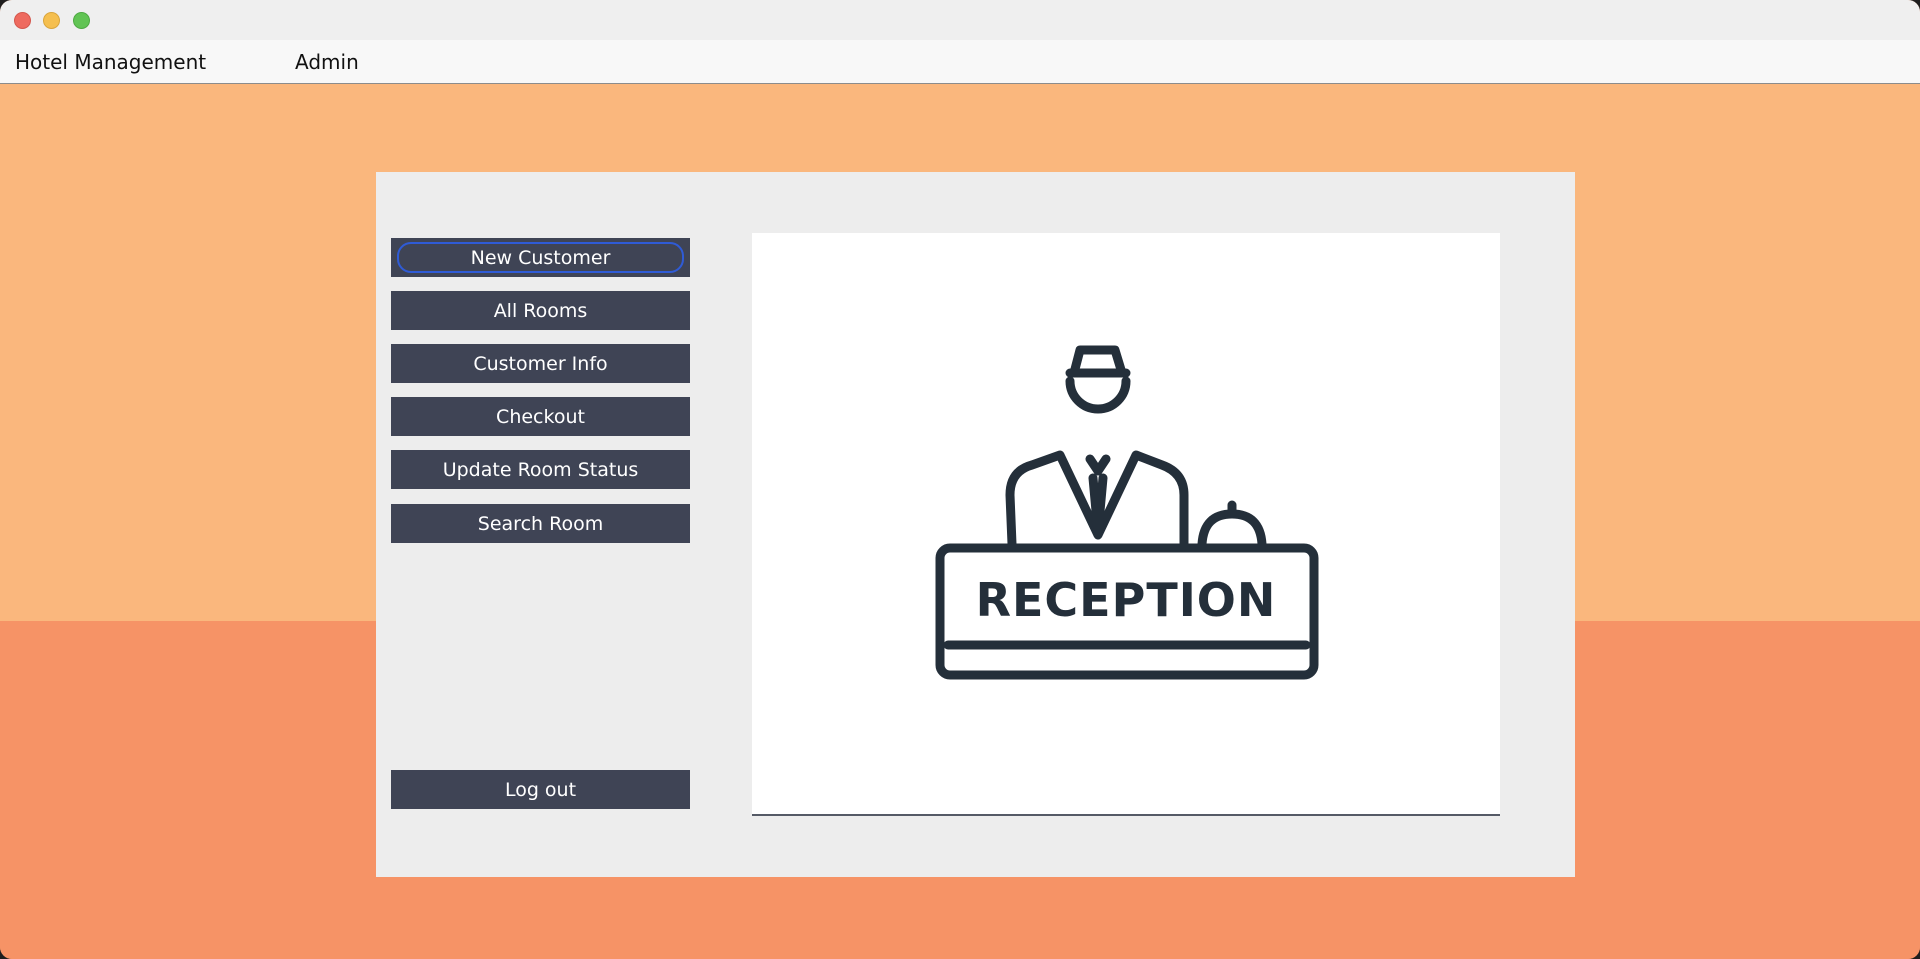  I want to click on logout-label: Log out, so click(540, 789).